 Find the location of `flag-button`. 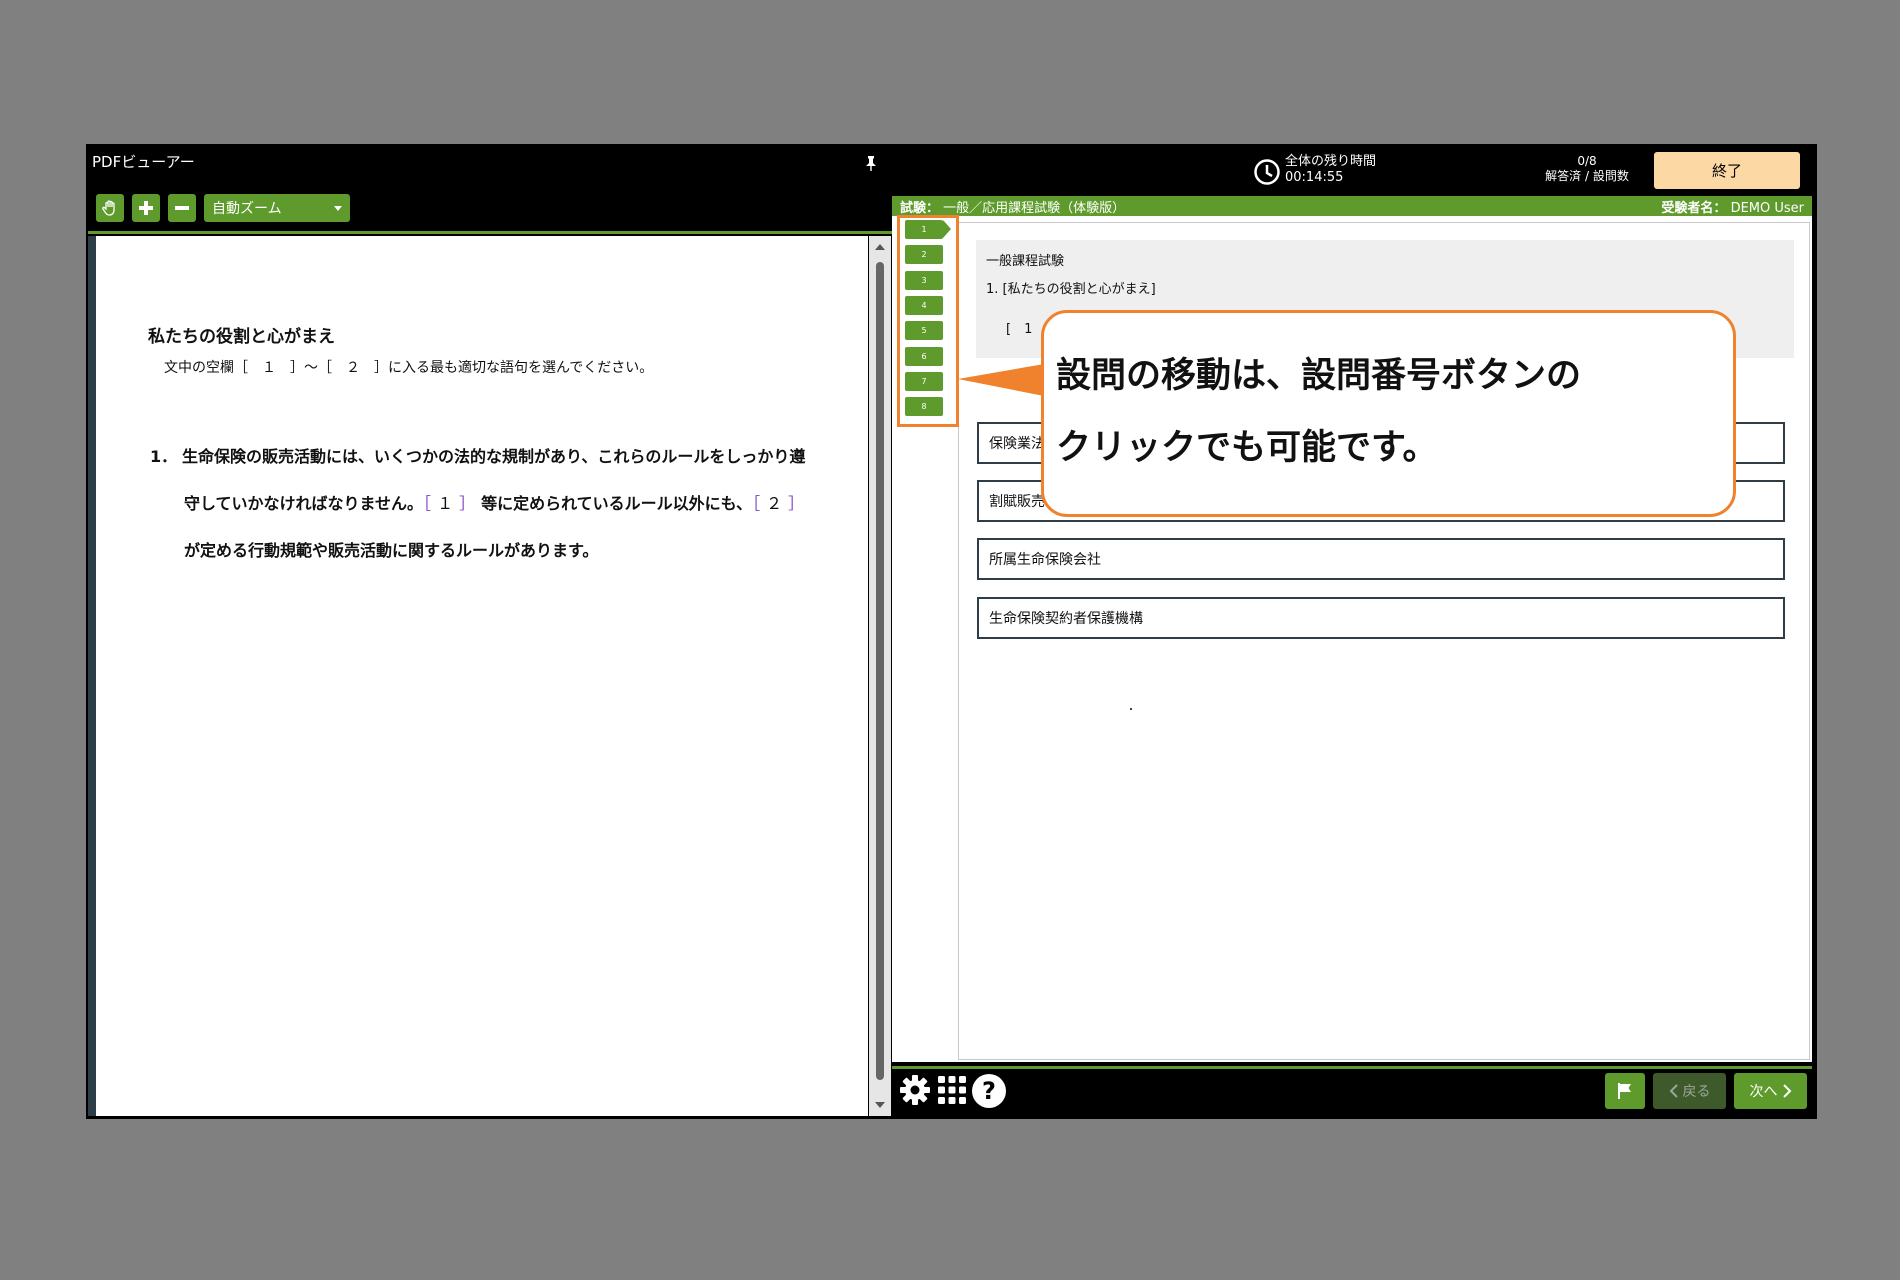

flag-button is located at coordinates (1625, 1091).